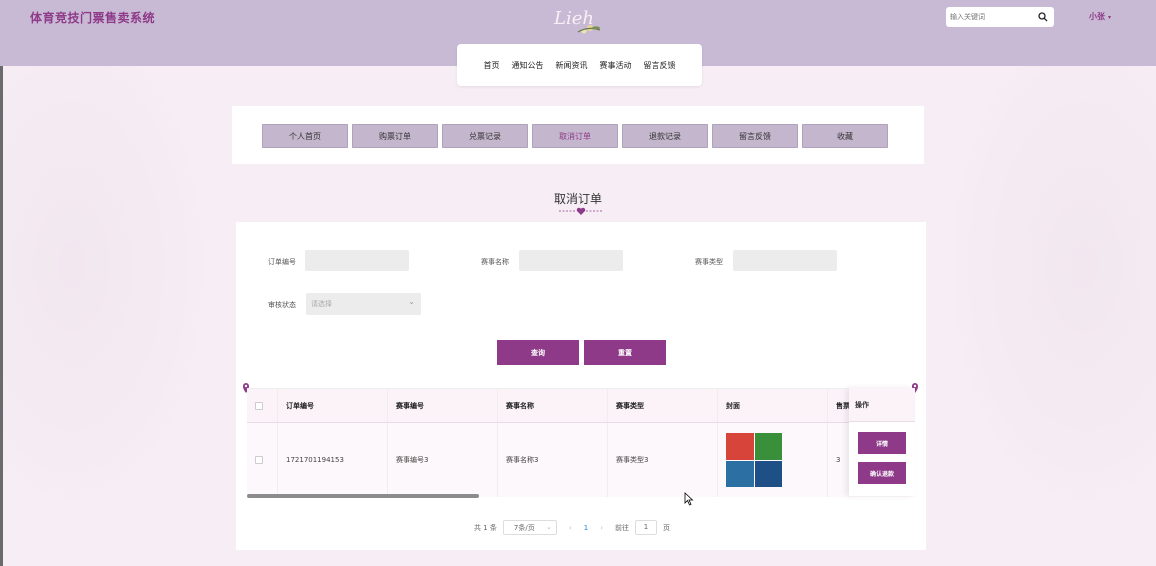 This screenshot has height=566, width=1156. What do you see at coordinates (882, 405) in the screenshot?
I see `column-header-actions: 操作` at bounding box center [882, 405].